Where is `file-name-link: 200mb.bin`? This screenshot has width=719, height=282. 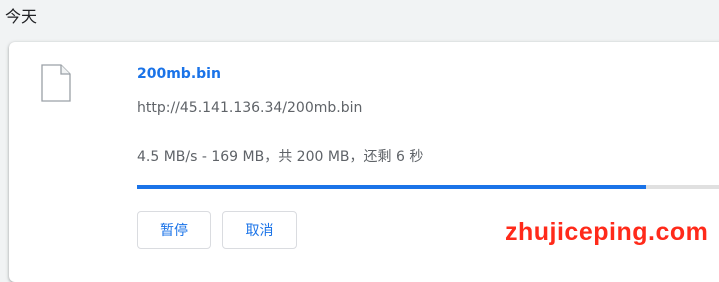
file-name-link: 200mb.bin is located at coordinates (179, 74).